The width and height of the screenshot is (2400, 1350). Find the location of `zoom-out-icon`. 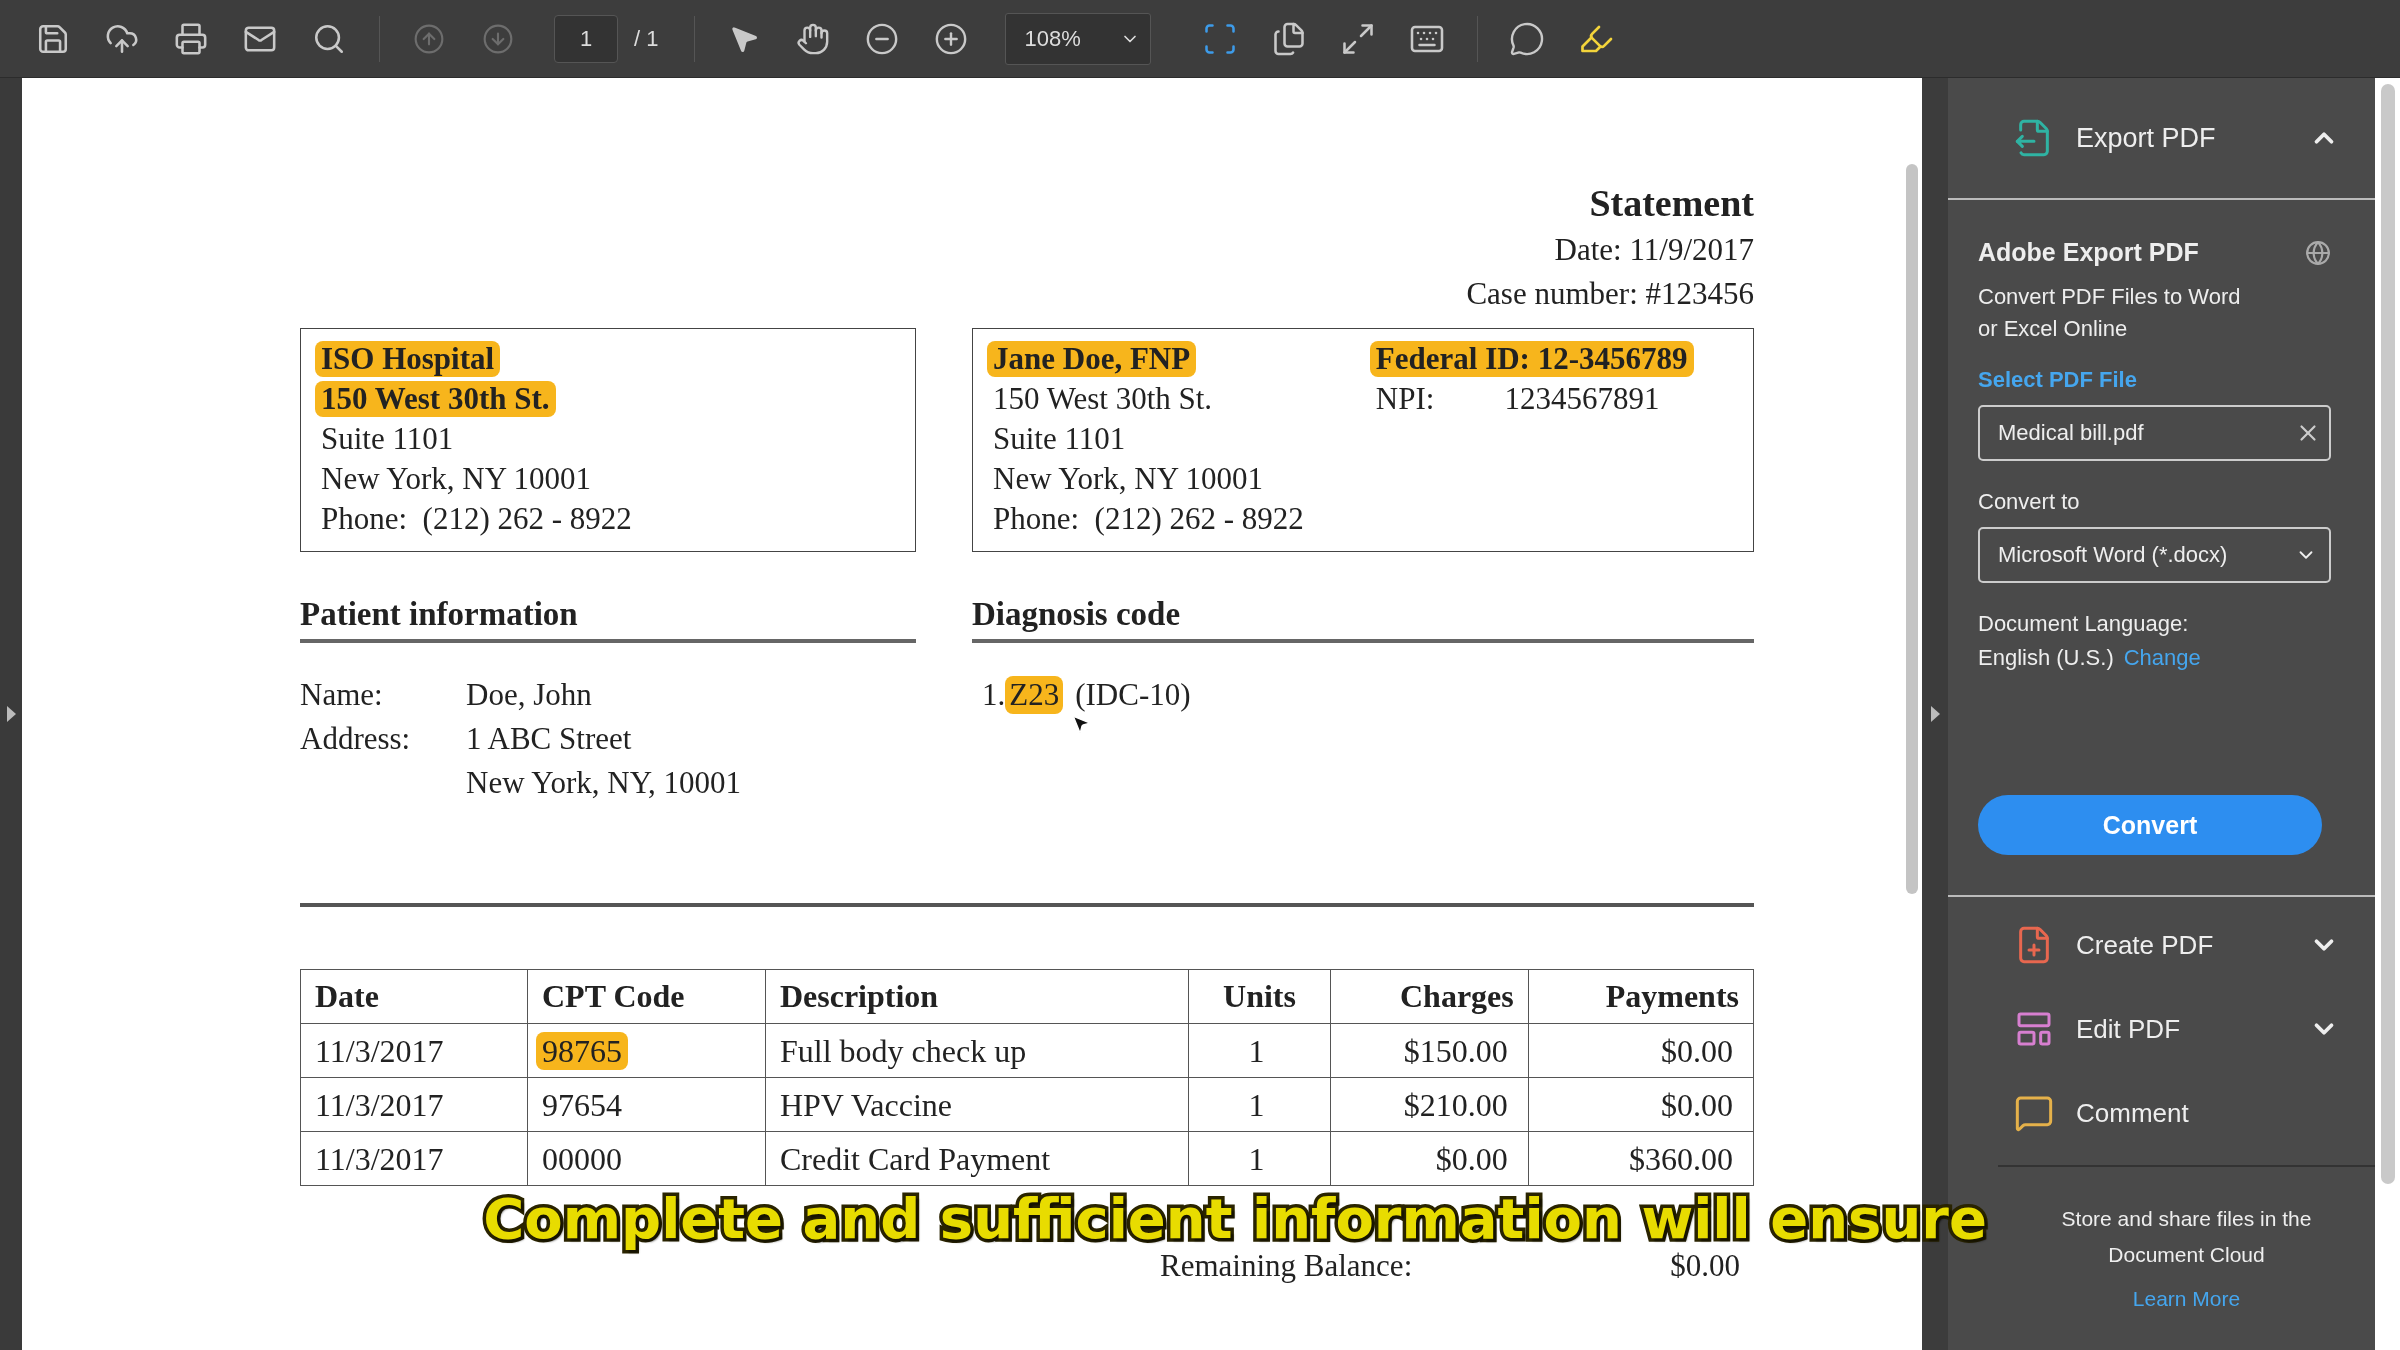

zoom-out-icon is located at coordinates (882, 38).